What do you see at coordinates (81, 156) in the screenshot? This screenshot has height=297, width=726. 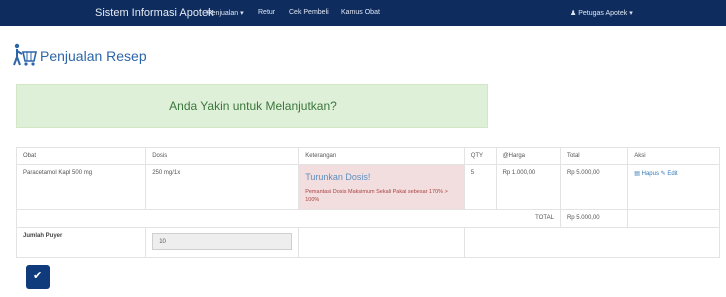 I see `header-obat: Obat` at bounding box center [81, 156].